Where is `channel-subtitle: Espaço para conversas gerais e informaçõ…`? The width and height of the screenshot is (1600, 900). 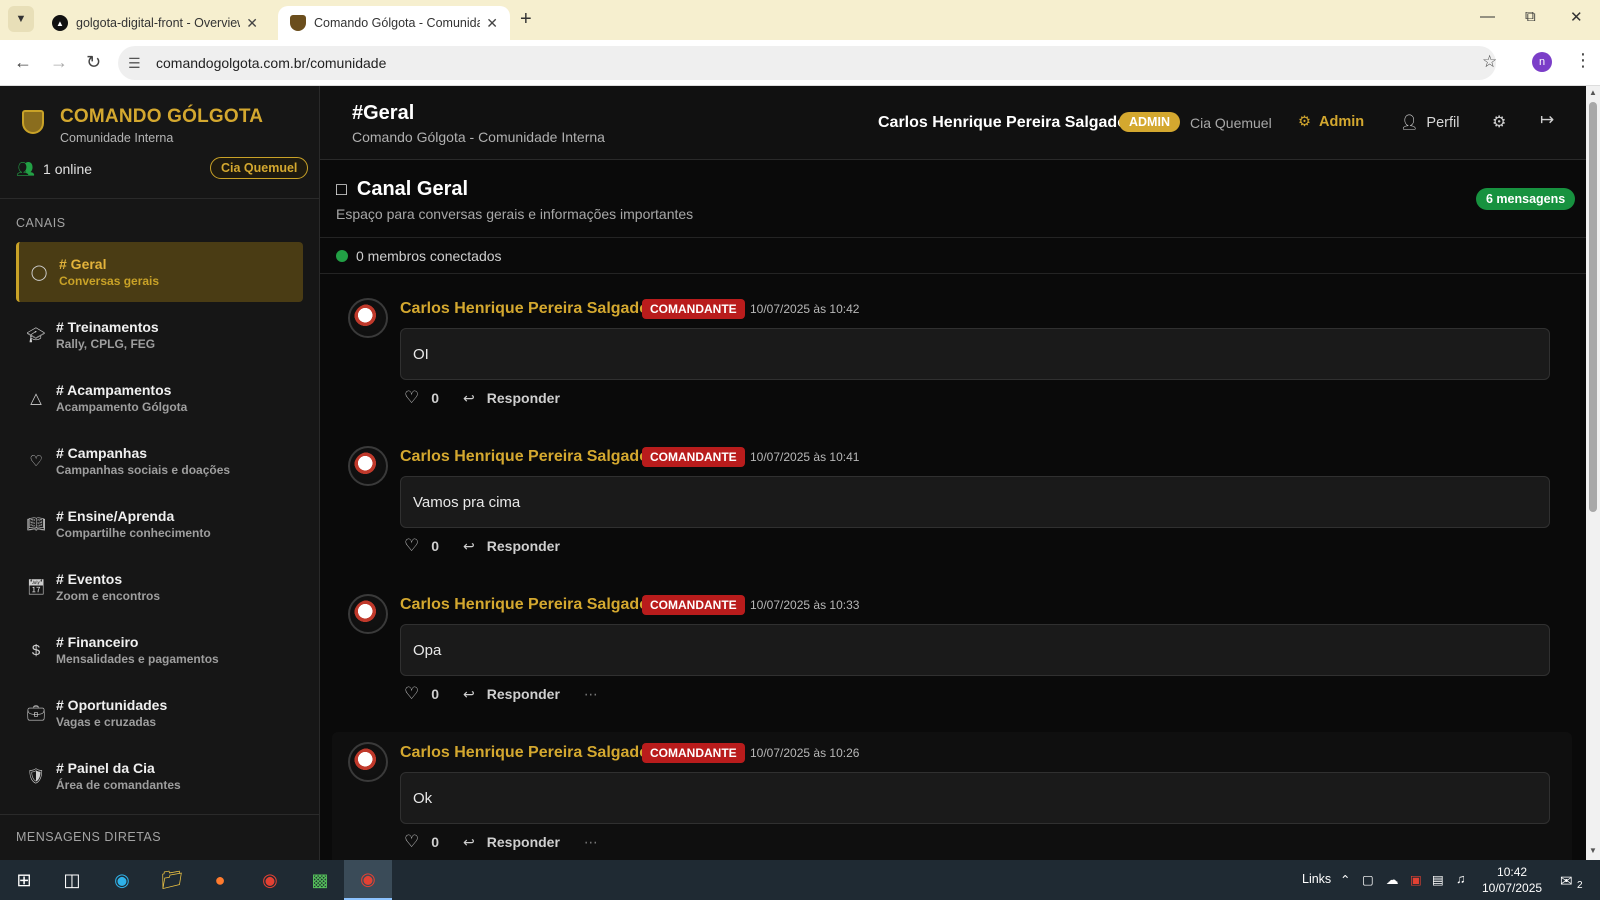 channel-subtitle: Espaço para conversas gerais e informaçõ… is located at coordinates (515, 214).